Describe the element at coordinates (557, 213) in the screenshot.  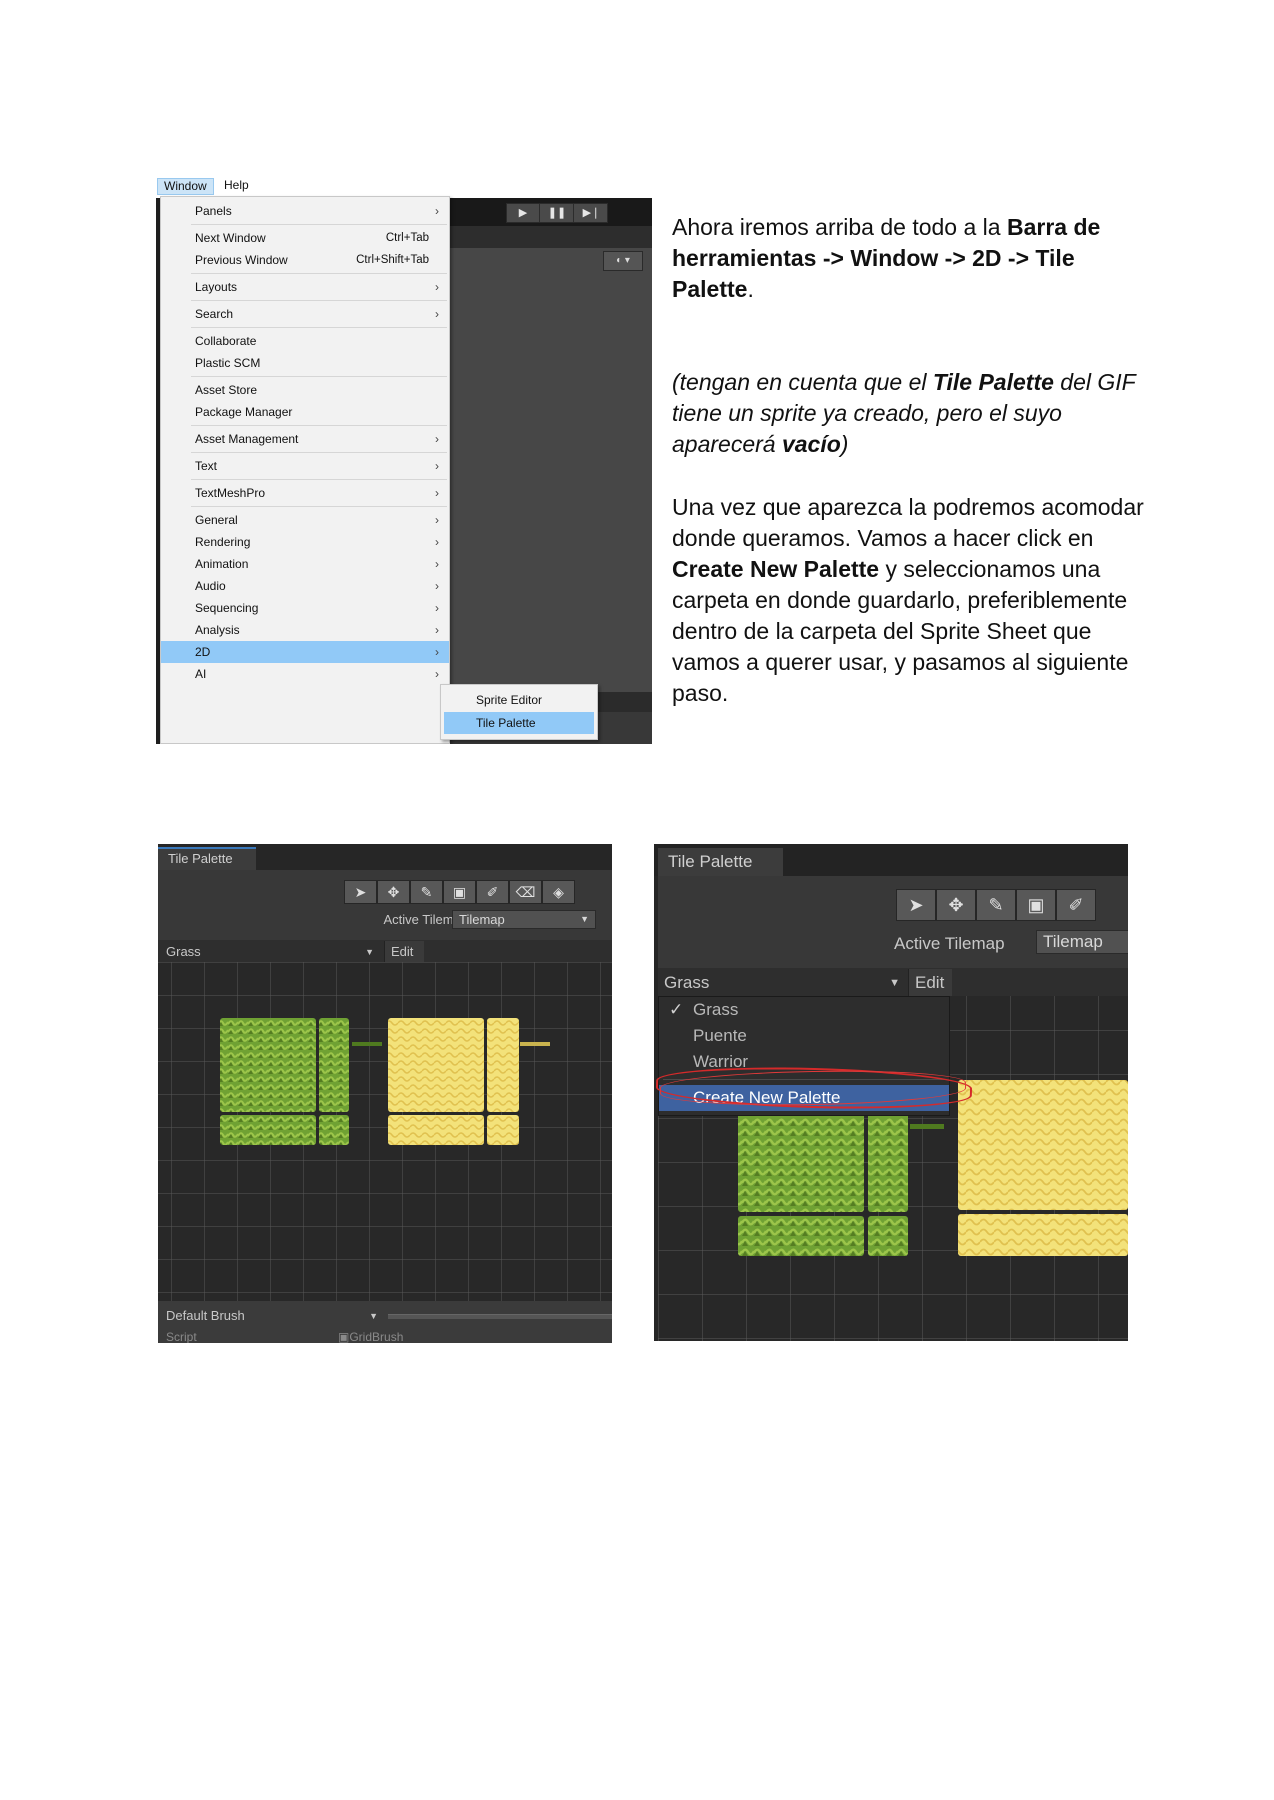
I see `pause-icon: ❚❚` at that location.